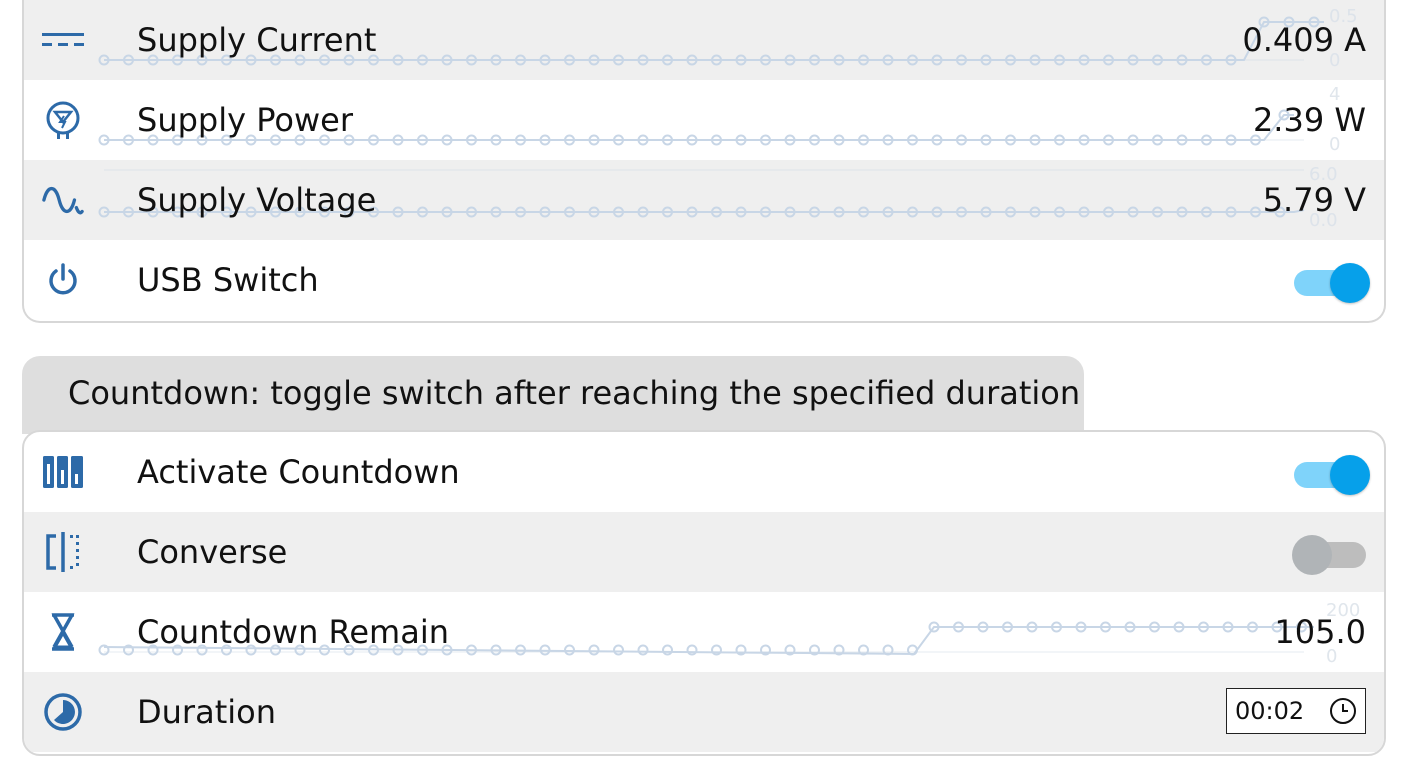 Image resolution: width=1414 pixels, height=772 pixels. Describe the element at coordinates (228, 280) in the screenshot. I see `switch-label: USB Switch` at that location.